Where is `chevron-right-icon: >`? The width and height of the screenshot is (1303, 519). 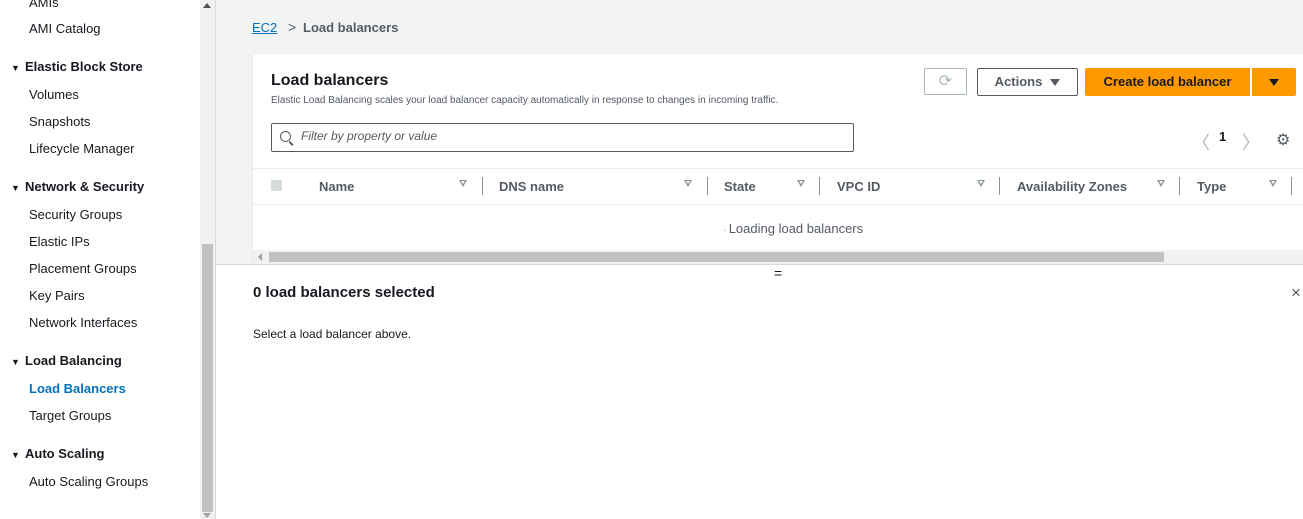 chevron-right-icon: > is located at coordinates (292, 27).